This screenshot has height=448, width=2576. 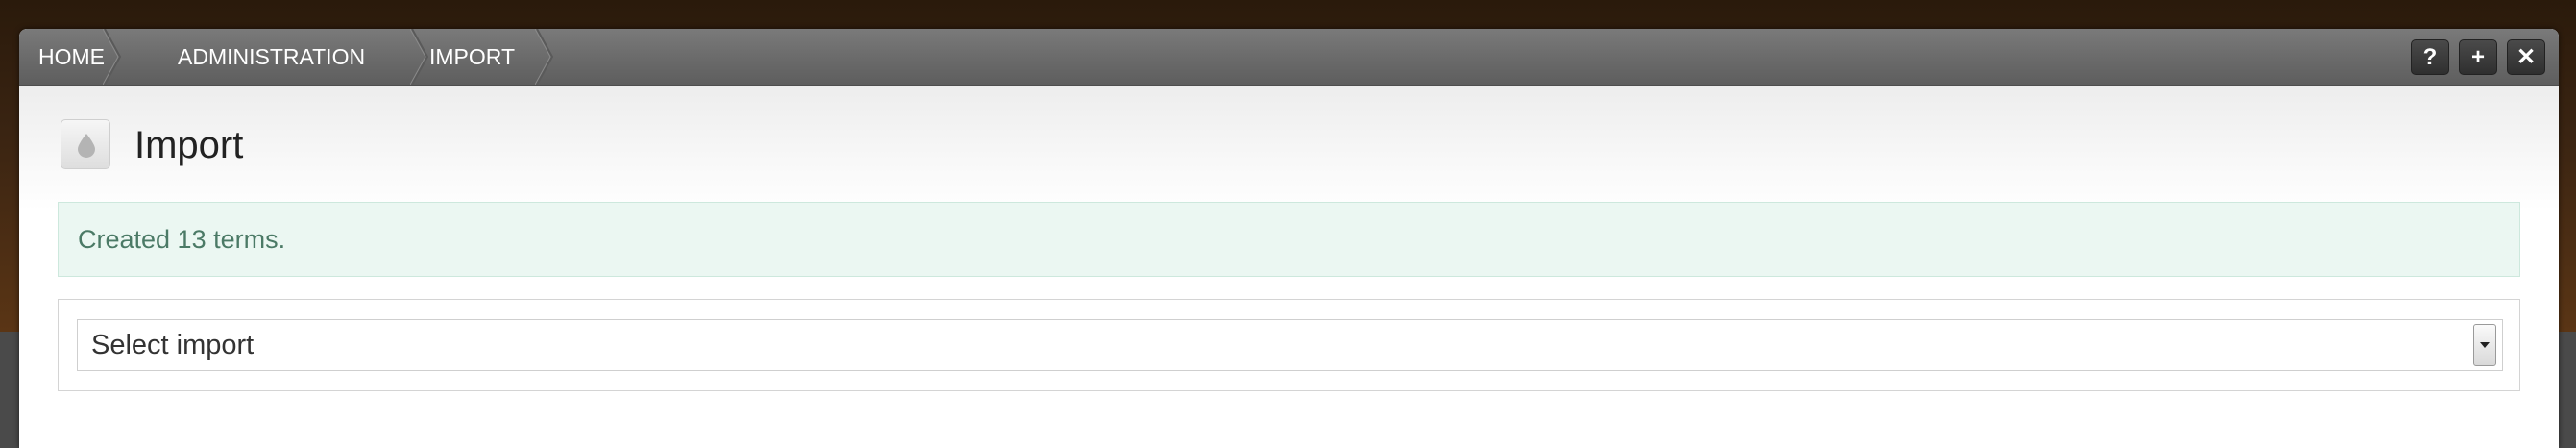 What do you see at coordinates (173, 345) in the screenshot?
I see `import-select-value: Select import` at bounding box center [173, 345].